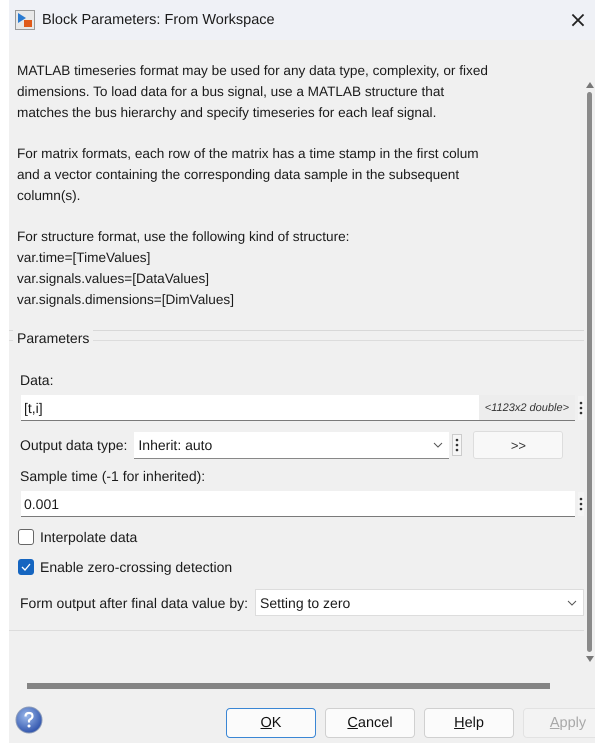  Describe the element at coordinates (298, 504) in the screenshot. I see `sample-time-field: 0.001` at that location.